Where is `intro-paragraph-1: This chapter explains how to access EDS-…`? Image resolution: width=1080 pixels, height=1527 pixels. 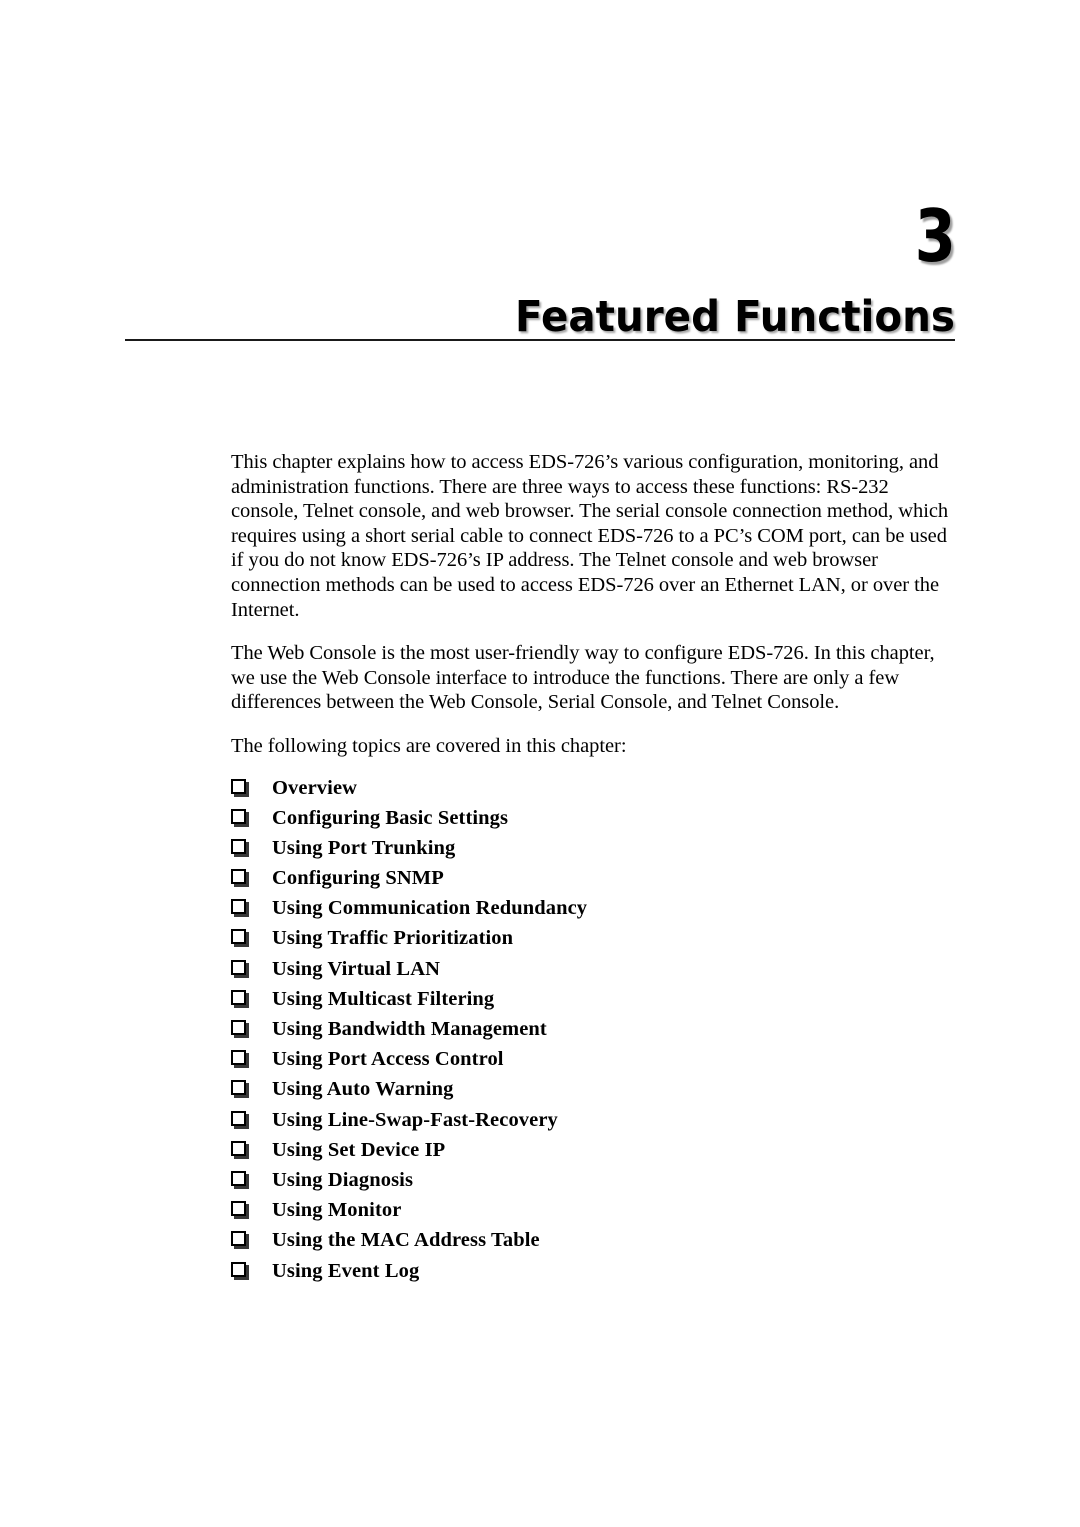
intro-paragraph-1: This chapter explains how to access EDS-… is located at coordinates (590, 536).